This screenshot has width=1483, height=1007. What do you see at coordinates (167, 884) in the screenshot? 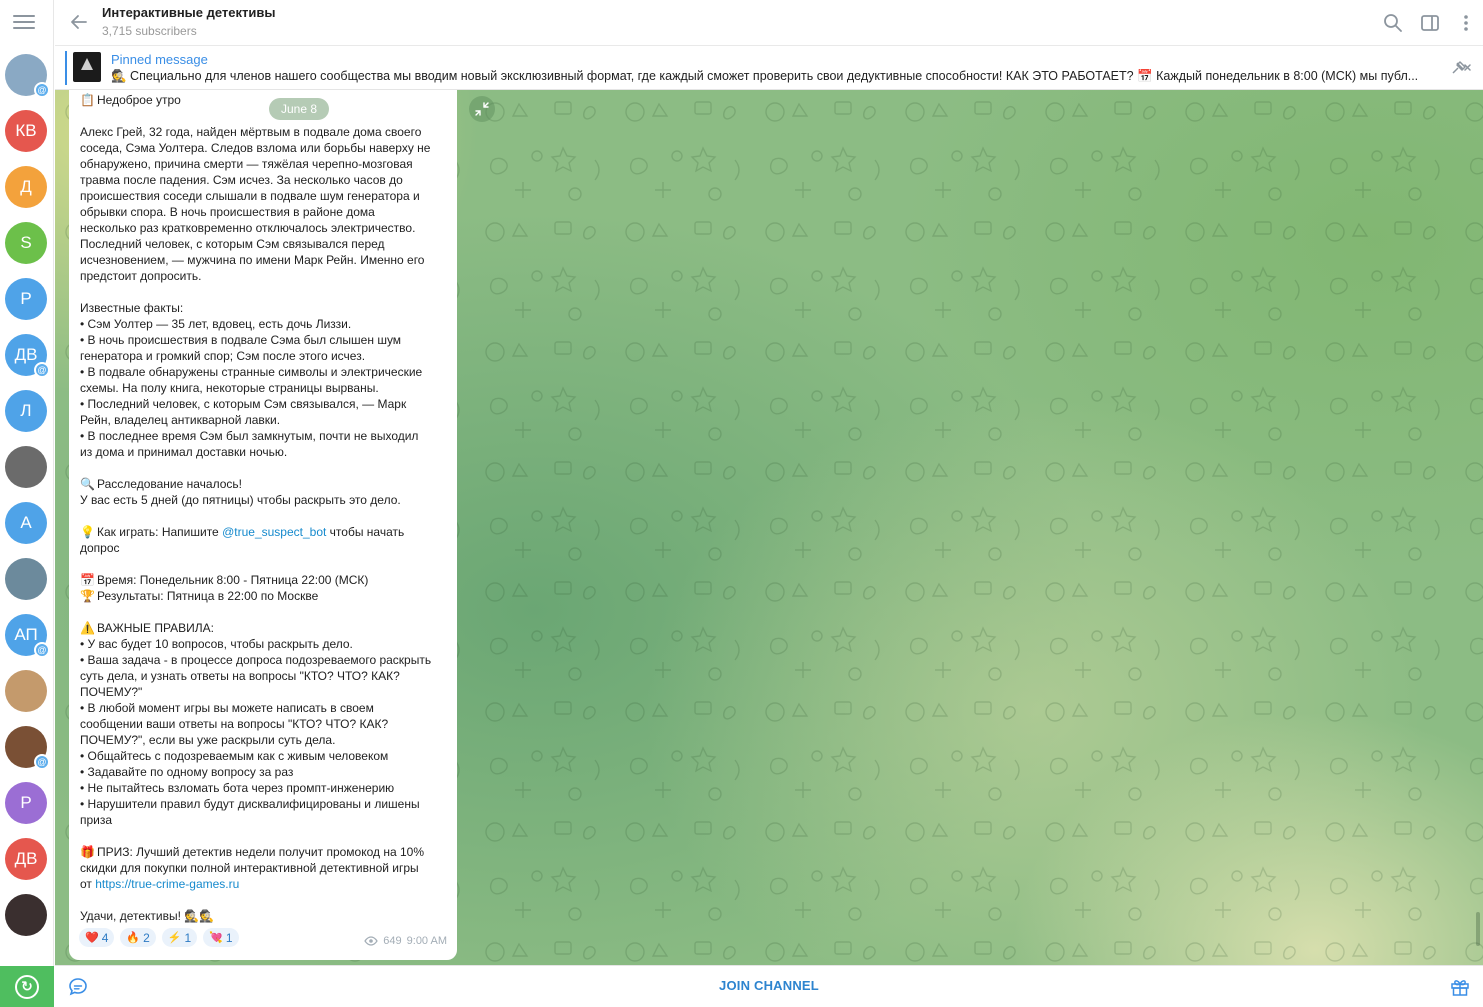
I see `message-link: https://true-crime-games.ru` at bounding box center [167, 884].